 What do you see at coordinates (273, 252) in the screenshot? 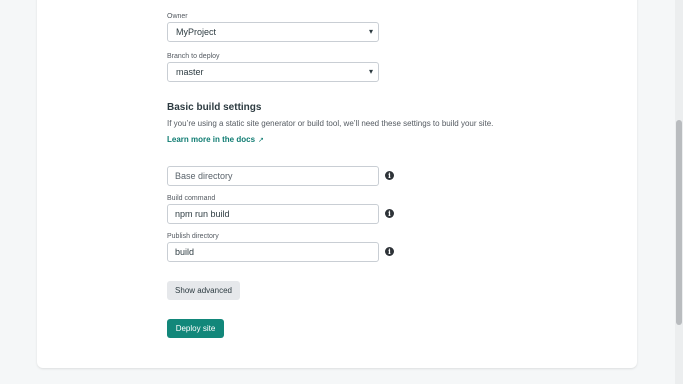
I see `publish-directory-input: build` at bounding box center [273, 252].